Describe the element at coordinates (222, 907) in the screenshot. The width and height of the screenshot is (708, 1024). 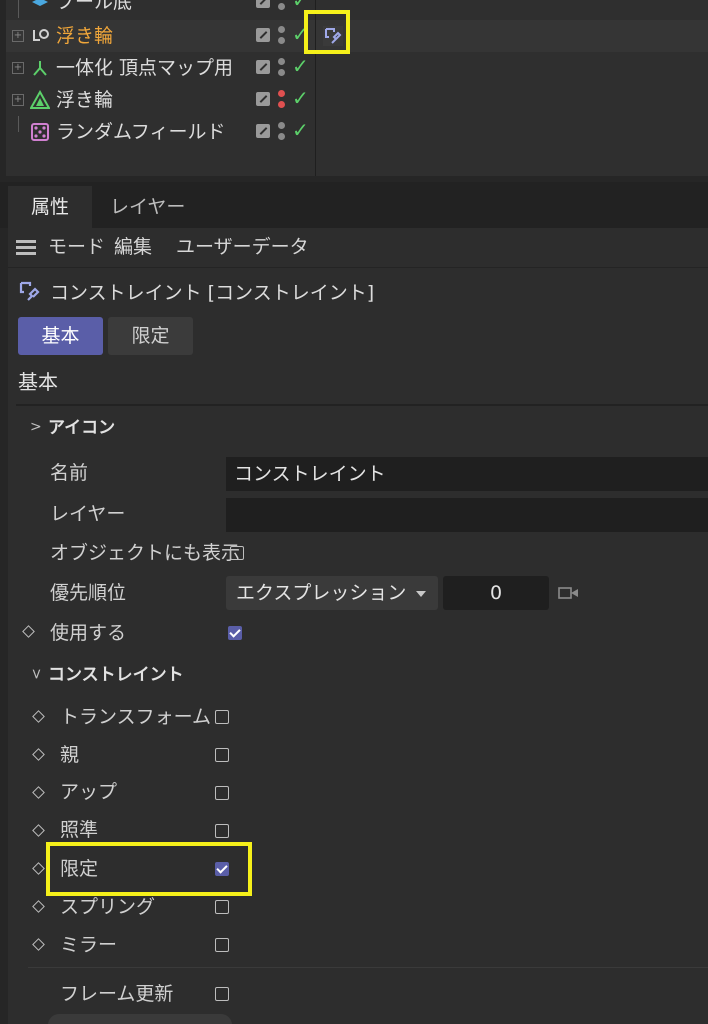
I see `constraint-spring-checkbox` at that location.